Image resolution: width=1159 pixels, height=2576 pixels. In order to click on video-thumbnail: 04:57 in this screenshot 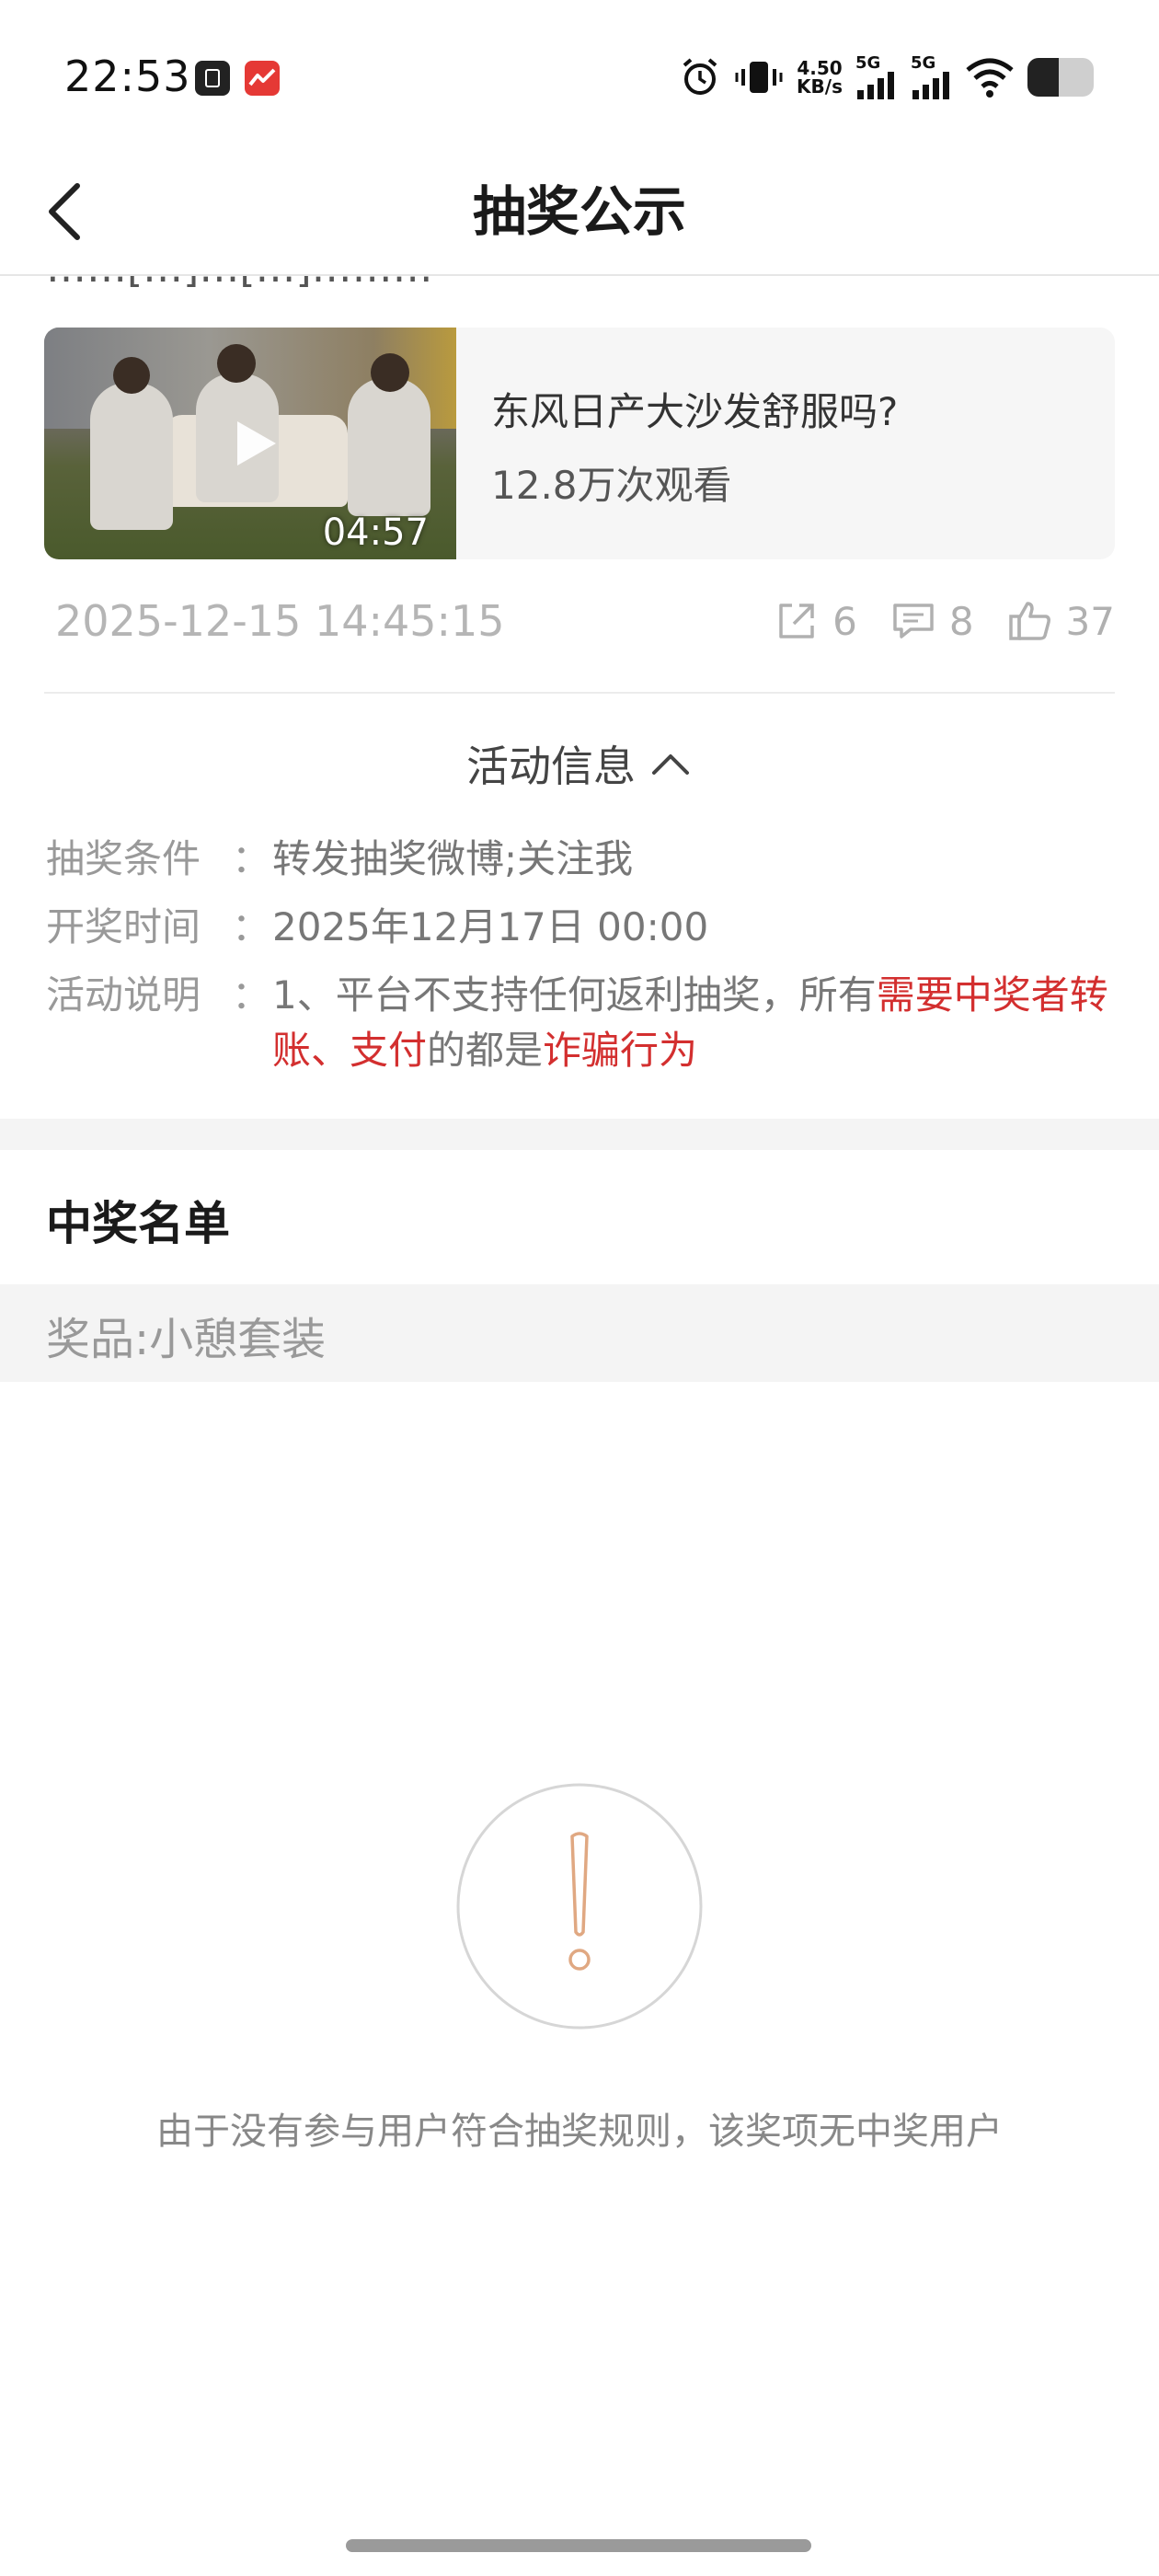, I will do `click(250, 443)`.